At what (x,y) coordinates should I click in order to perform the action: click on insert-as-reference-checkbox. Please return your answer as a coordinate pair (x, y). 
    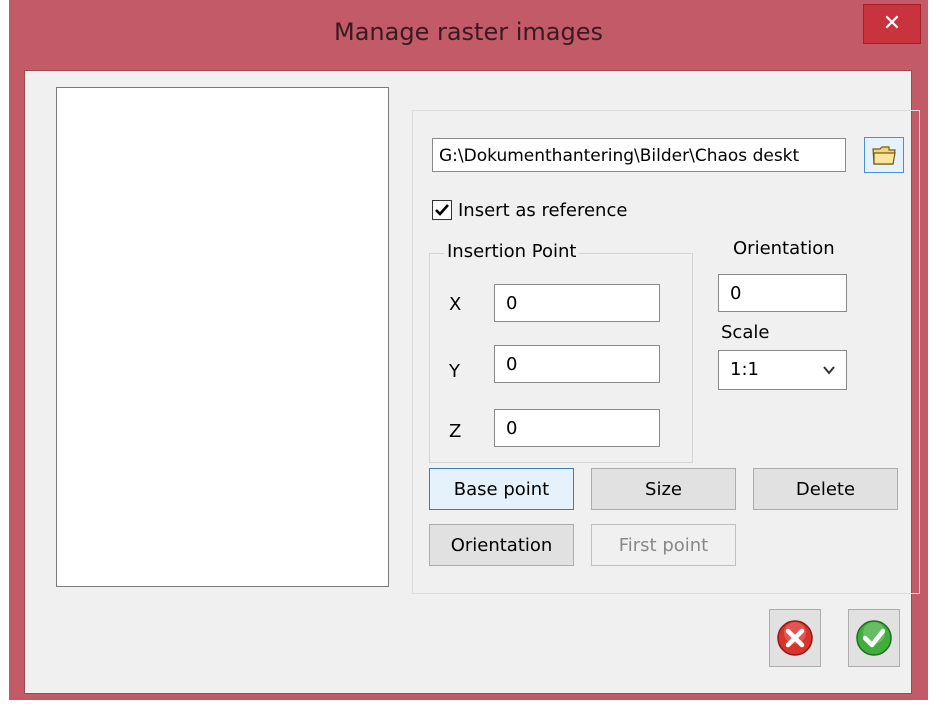
    Looking at the image, I should click on (442, 210).